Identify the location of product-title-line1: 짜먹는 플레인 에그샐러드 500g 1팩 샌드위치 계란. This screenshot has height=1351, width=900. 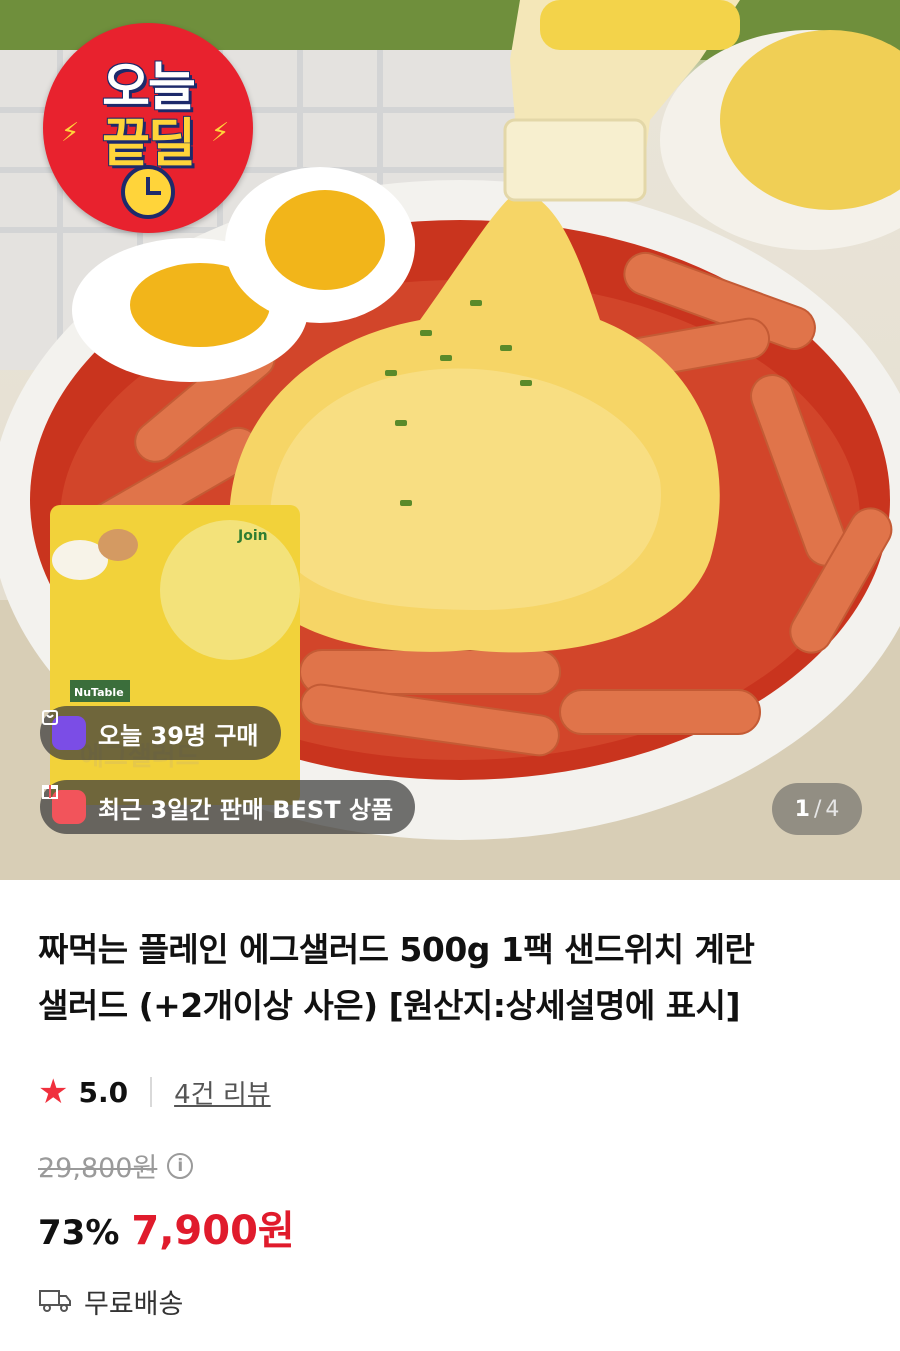
(396, 949).